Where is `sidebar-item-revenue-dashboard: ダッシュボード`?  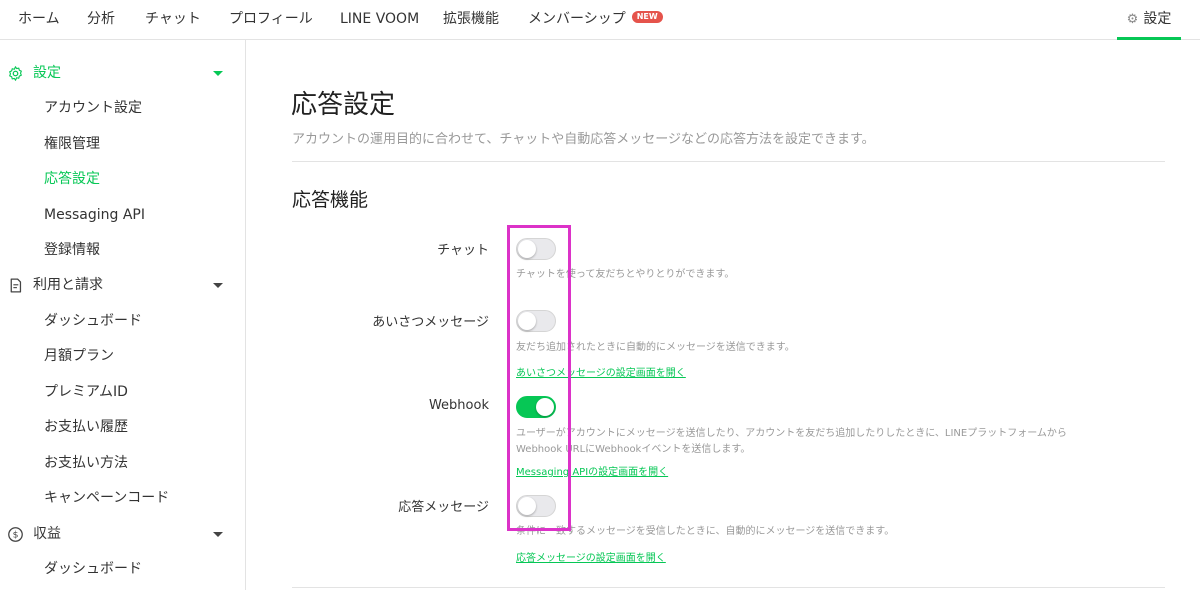 sidebar-item-revenue-dashboard: ダッシュボード is located at coordinates (122, 569).